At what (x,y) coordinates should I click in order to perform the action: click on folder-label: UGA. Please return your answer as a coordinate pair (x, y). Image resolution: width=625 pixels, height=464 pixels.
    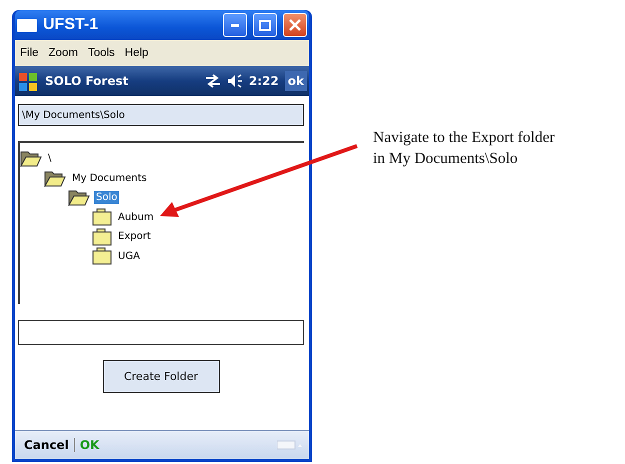
    Looking at the image, I should click on (129, 256).